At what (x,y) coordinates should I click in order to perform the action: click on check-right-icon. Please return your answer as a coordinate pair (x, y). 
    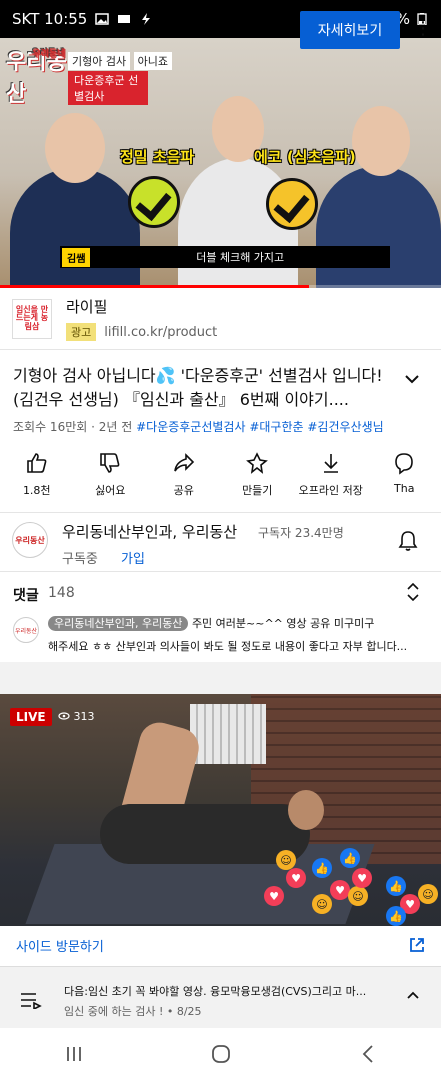
    Looking at the image, I should click on (292, 204).